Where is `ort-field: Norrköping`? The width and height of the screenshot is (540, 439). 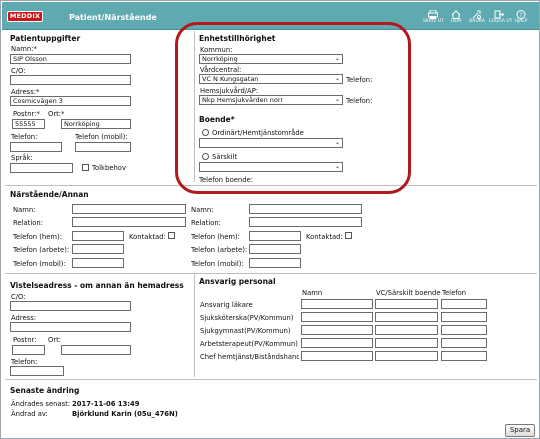 ort-field: Norrköping is located at coordinates (96, 124).